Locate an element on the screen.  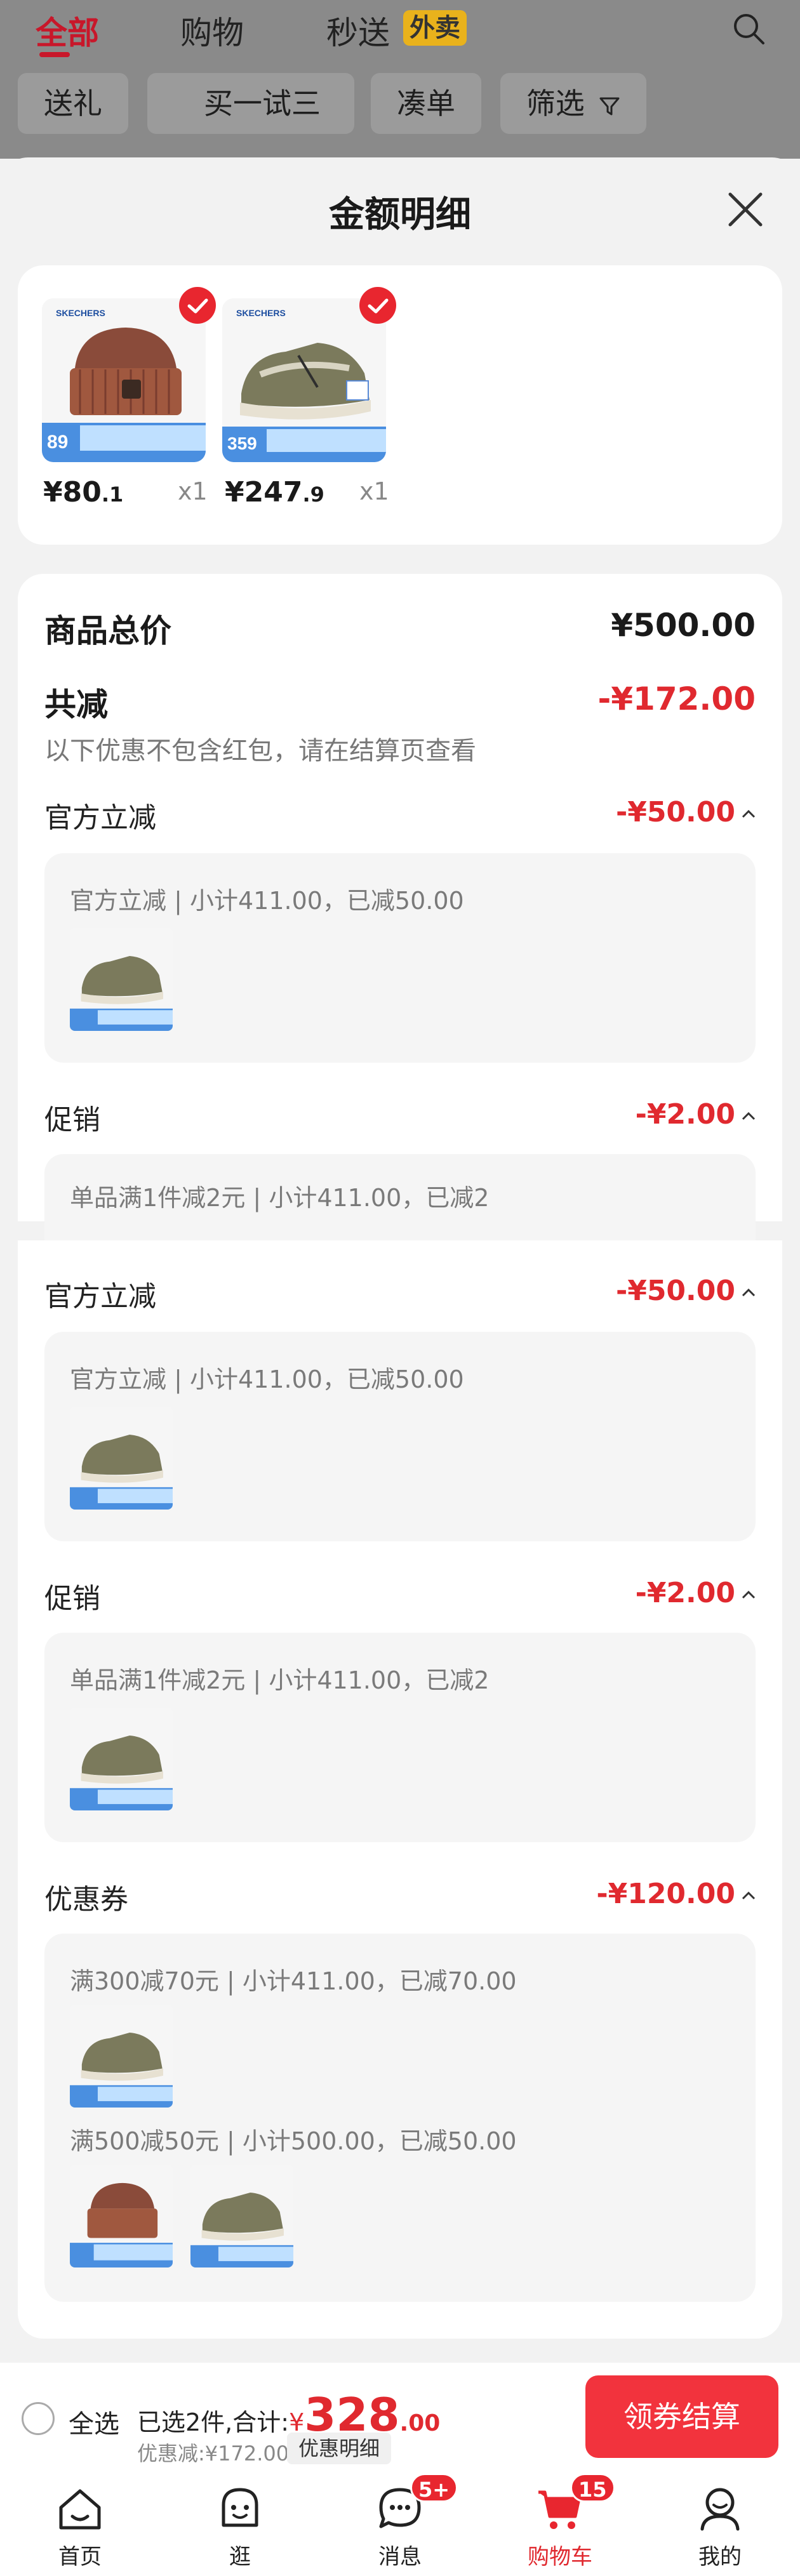
browse-face-icon is located at coordinates (240, 2507).